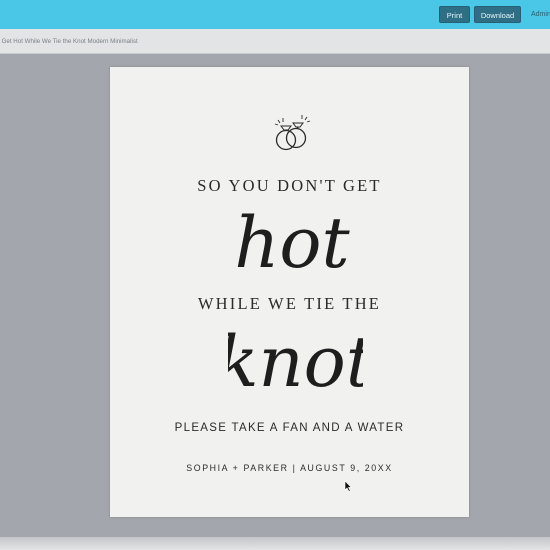  I want to click on script-word-hot: hot, so click(292, 243).